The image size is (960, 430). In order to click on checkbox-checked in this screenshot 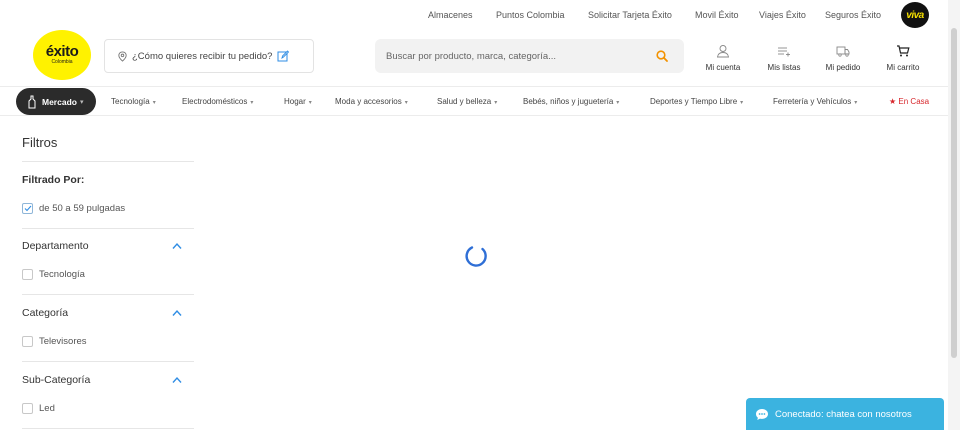, I will do `click(27, 208)`.